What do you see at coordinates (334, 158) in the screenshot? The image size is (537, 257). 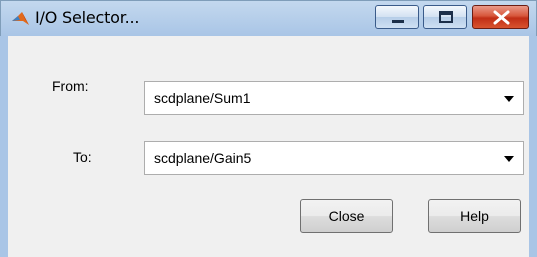 I see `to-dropdown: scdplane/Gain5` at bounding box center [334, 158].